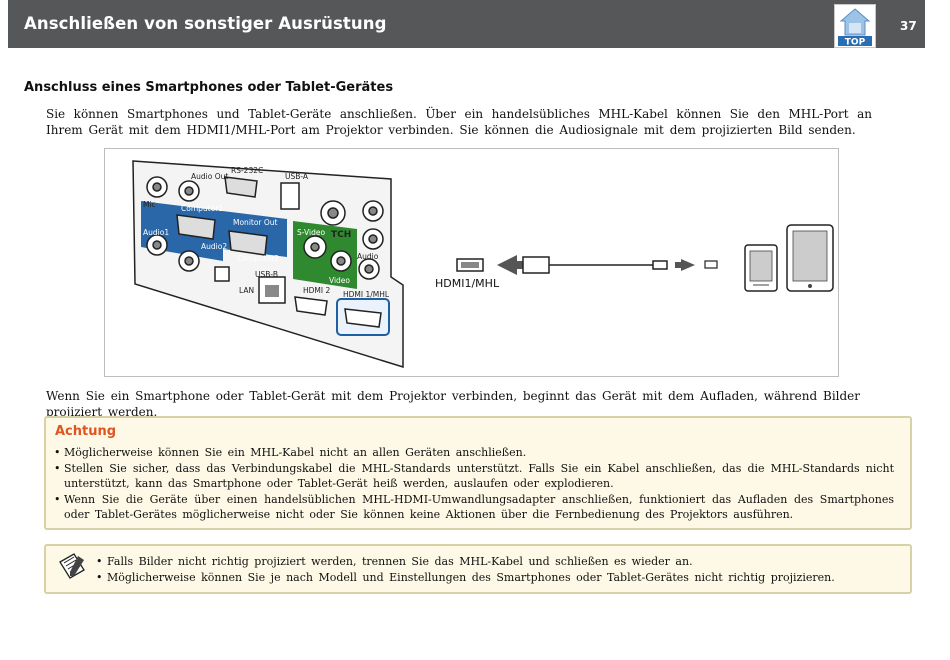 The height and width of the screenshot is (660, 950). I want to click on label-tch: TCH, so click(341, 235).